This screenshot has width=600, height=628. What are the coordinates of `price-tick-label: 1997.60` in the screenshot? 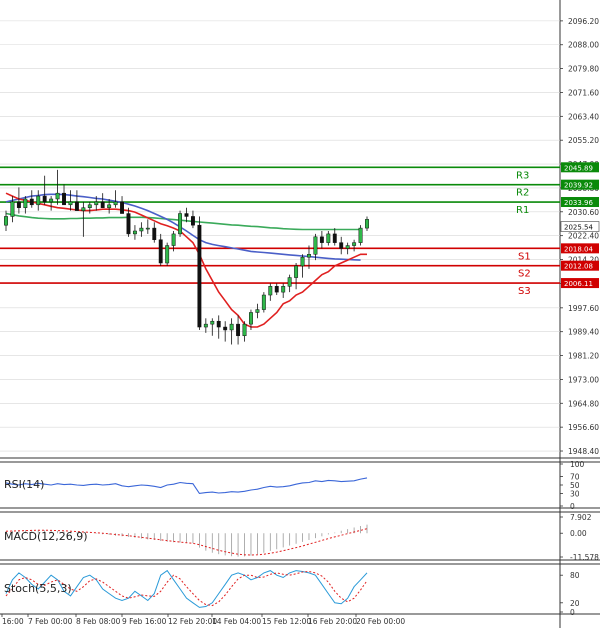 It's located at (583, 308).